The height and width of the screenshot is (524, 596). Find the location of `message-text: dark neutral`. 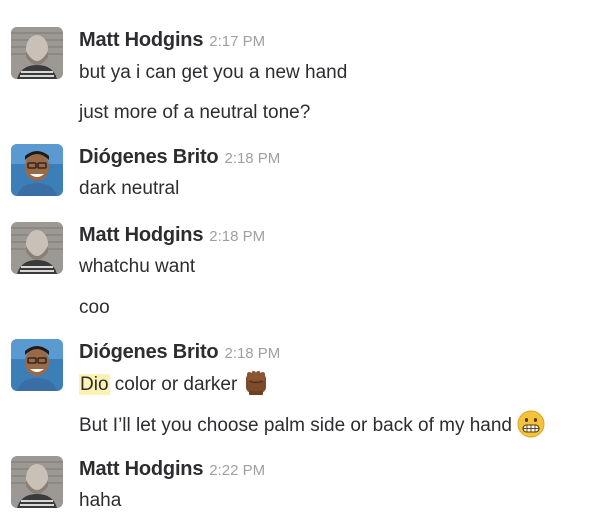

message-text: dark neutral is located at coordinates (129, 188).